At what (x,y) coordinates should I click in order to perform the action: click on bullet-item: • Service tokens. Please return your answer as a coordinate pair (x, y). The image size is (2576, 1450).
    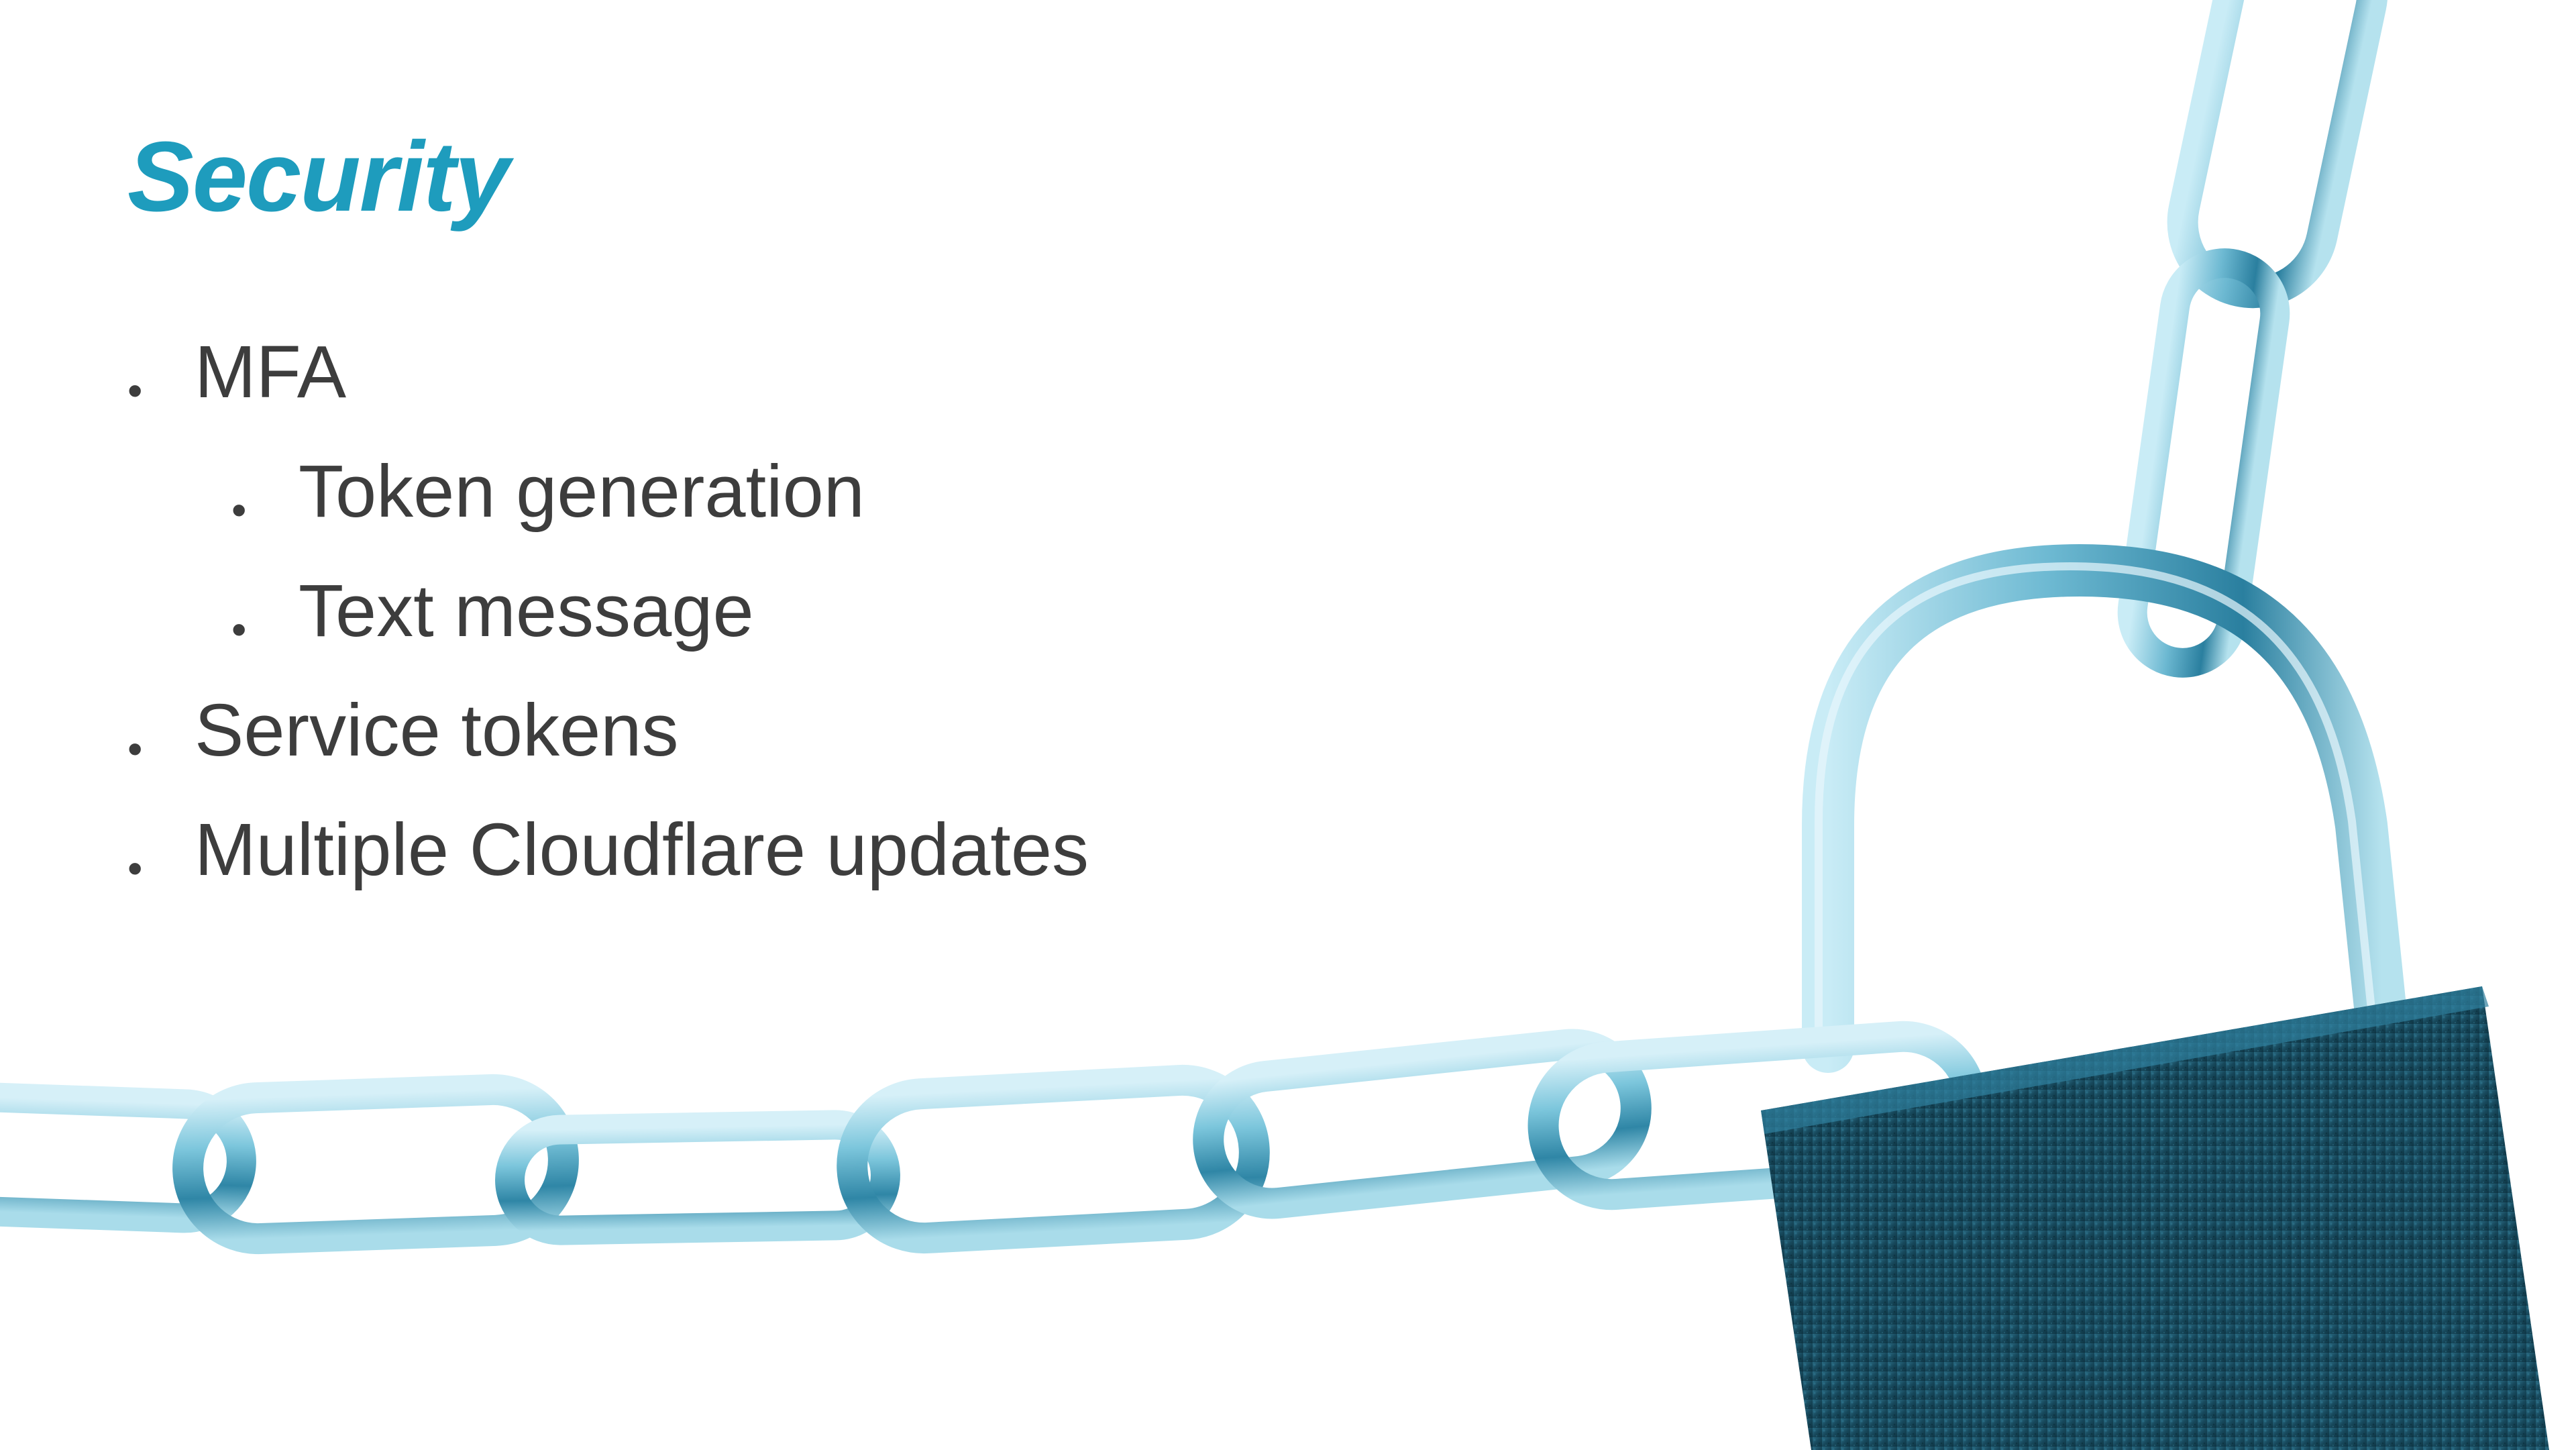
    Looking at the image, I should click on (731, 753).